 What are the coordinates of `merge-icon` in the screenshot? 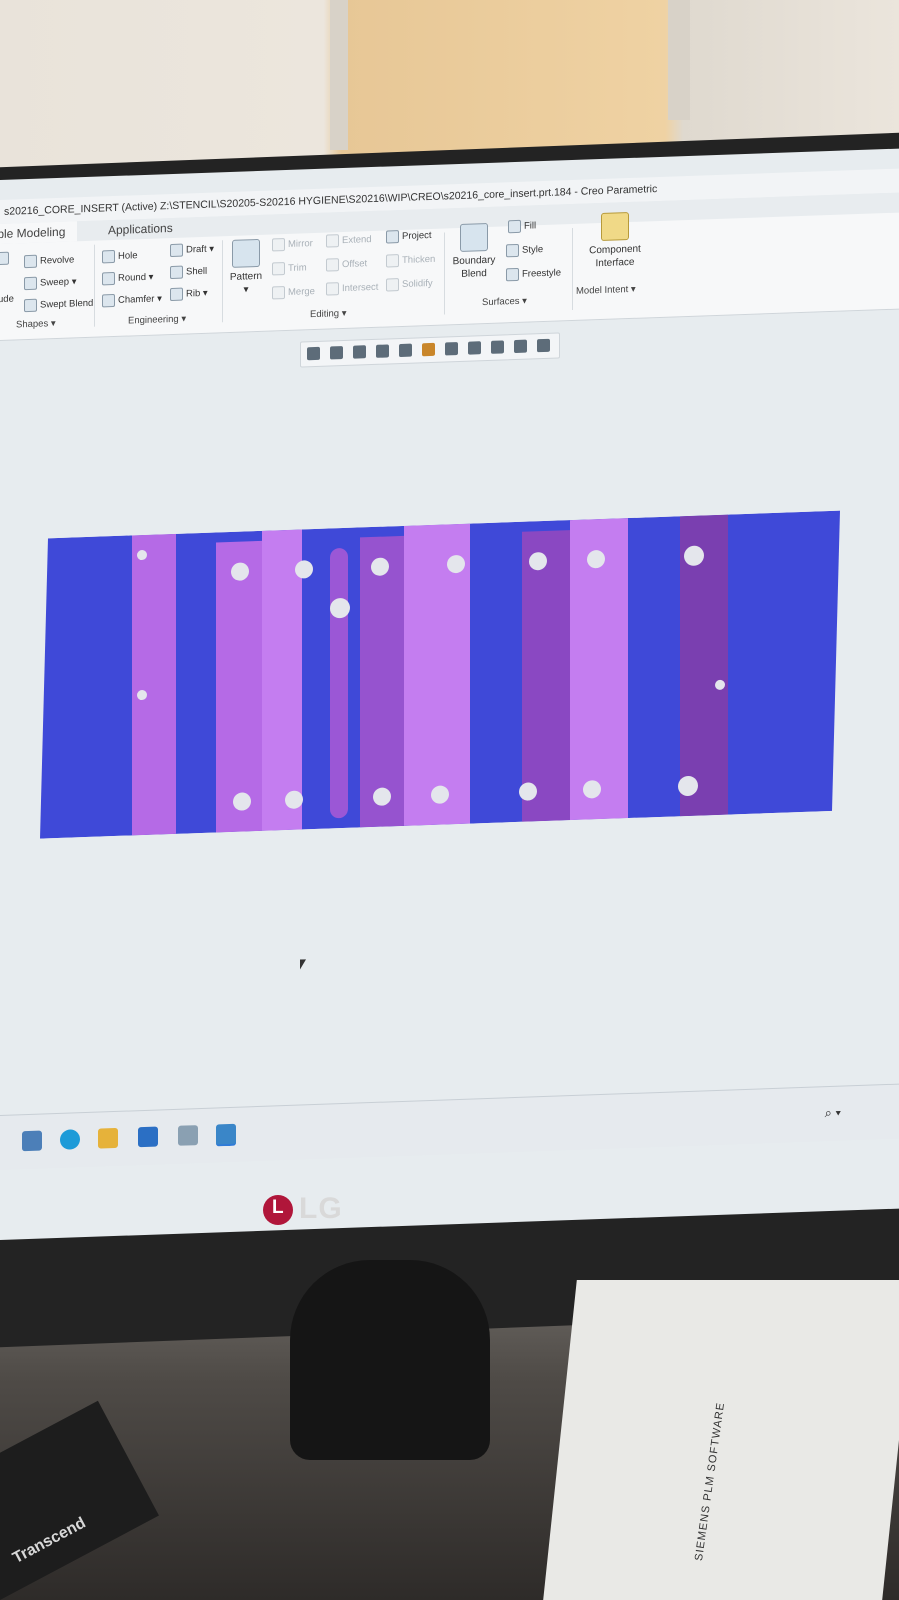 It's located at (278, 293).